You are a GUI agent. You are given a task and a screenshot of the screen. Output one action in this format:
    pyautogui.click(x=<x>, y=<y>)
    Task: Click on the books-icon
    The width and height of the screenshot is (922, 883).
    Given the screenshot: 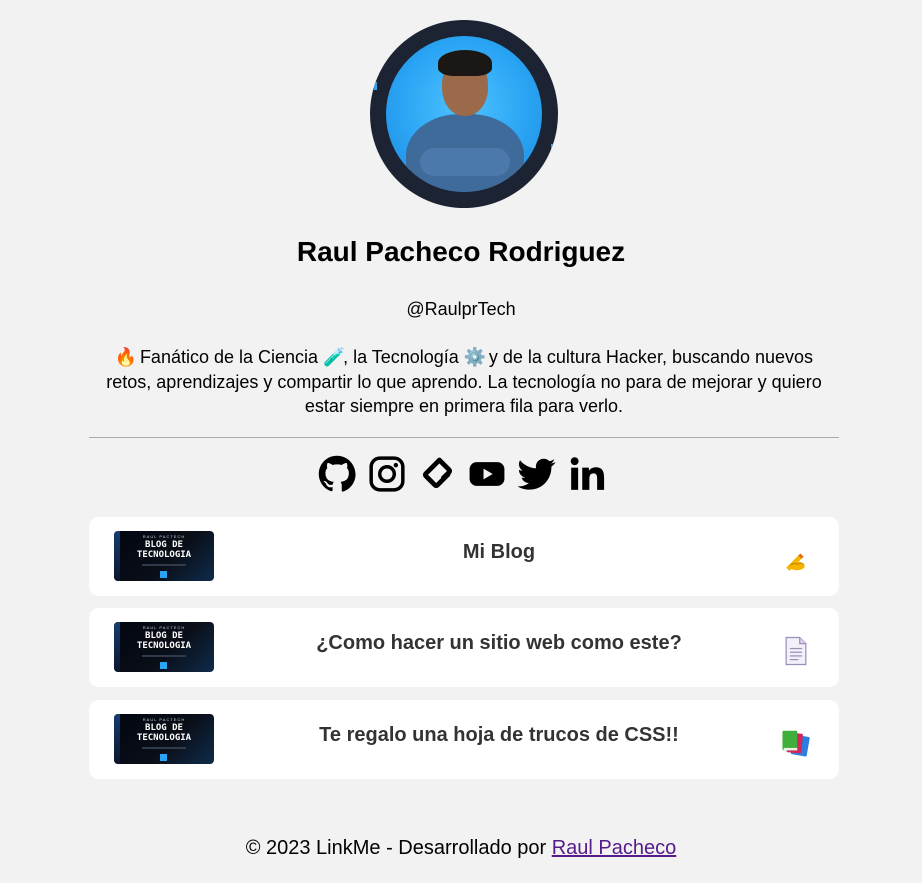 What is the action you would take?
    pyautogui.click(x=796, y=743)
    